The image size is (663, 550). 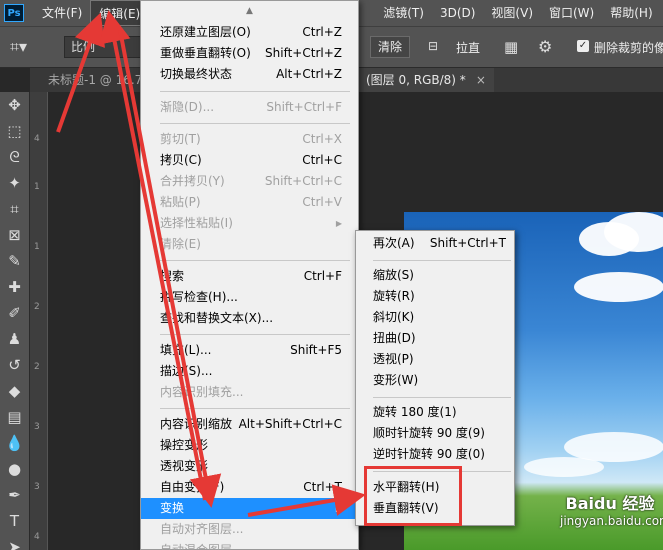 I want to click on arrow-to-submenu, so click(x=306, y=500).